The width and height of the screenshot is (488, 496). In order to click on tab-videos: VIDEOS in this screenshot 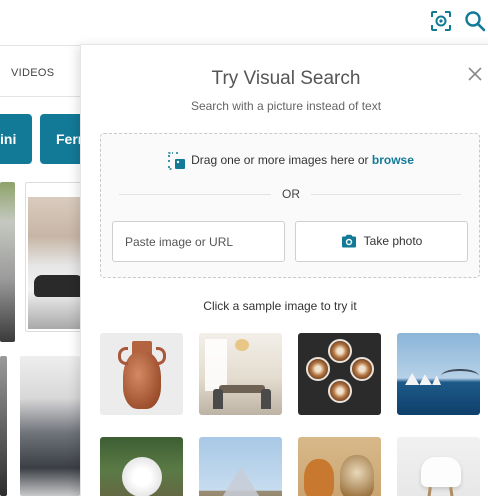, I will do `click(32, 73)`.